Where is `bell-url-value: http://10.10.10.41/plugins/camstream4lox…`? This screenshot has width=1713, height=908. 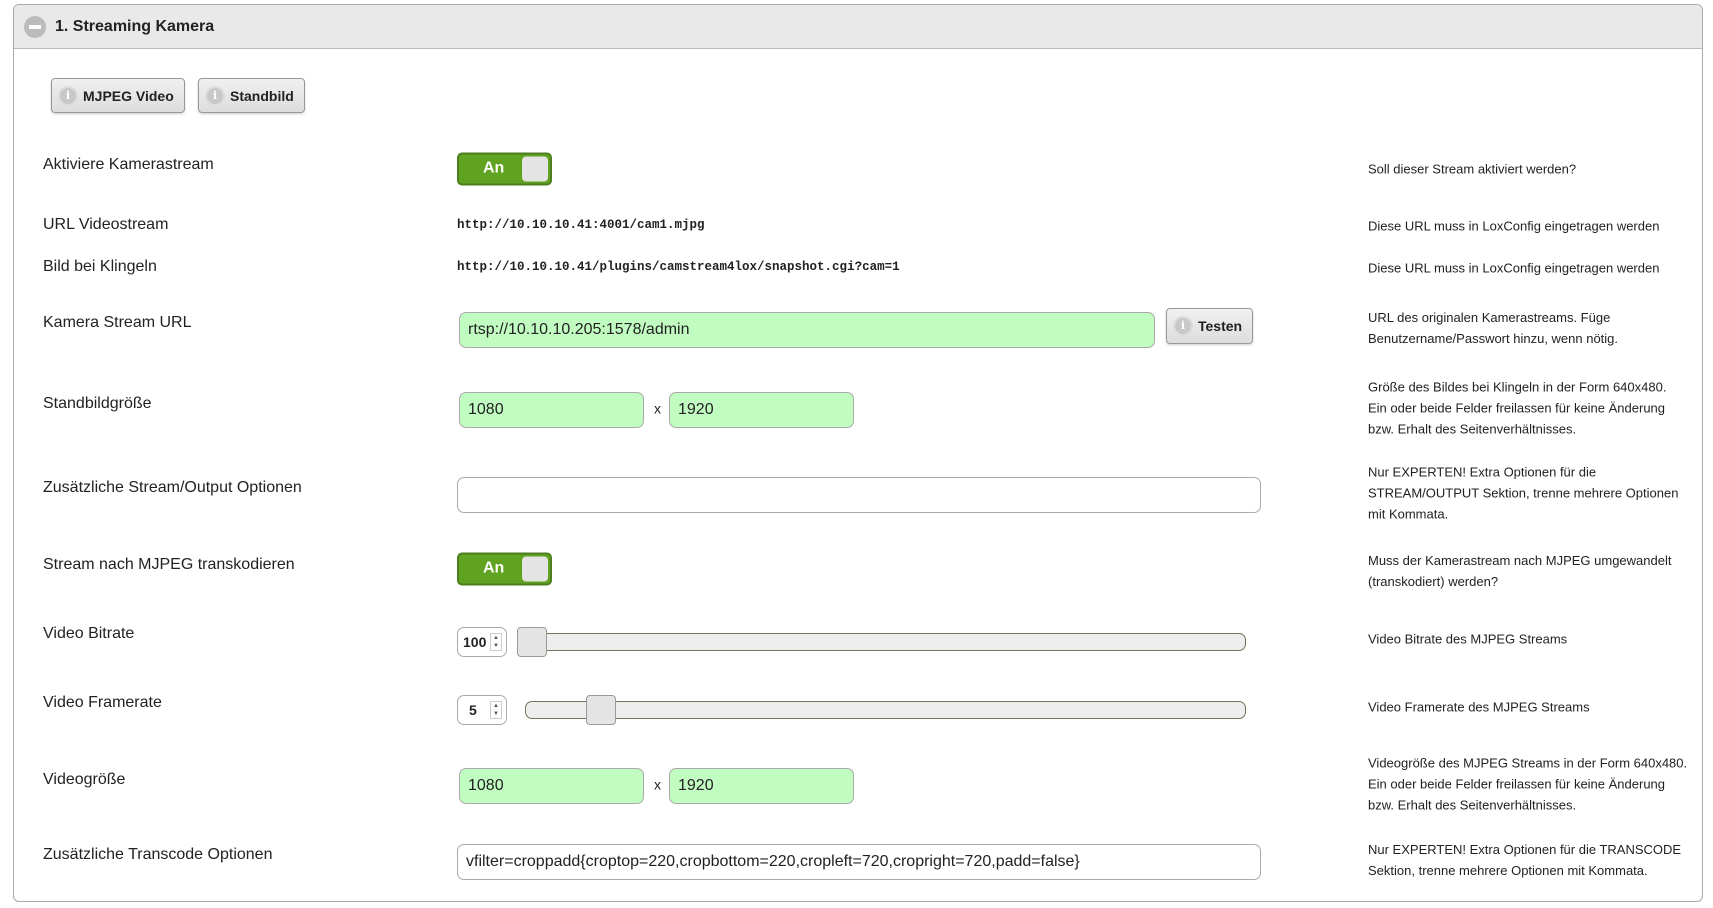
bell-url-value: http://10.10.10.41/plugins/camstream4lox… is located at coordinates (678, 267).